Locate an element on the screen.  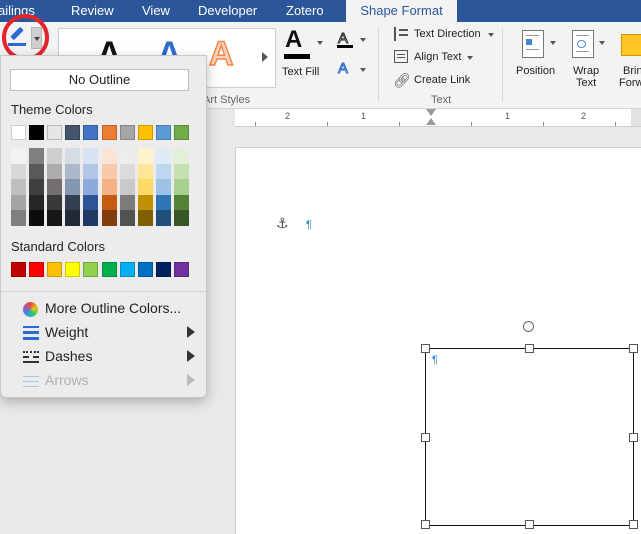
tab-shape-format: Shape Format is located at coordinates (401, 11).